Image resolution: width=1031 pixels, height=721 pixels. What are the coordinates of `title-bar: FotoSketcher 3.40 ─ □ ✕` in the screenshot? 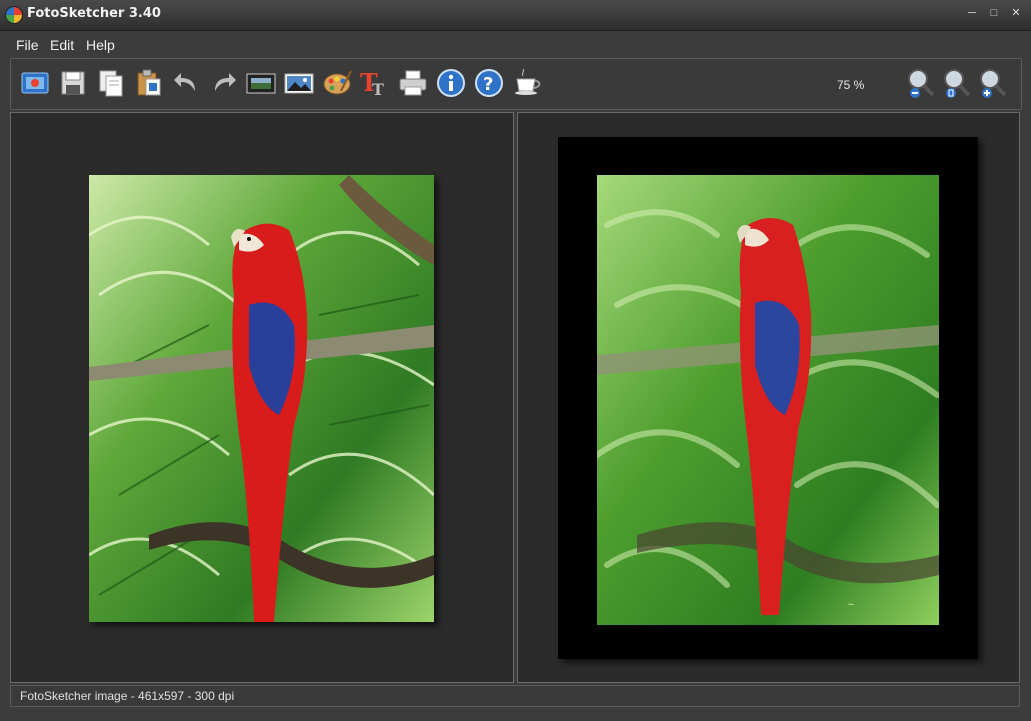 It's located at (515, 15).